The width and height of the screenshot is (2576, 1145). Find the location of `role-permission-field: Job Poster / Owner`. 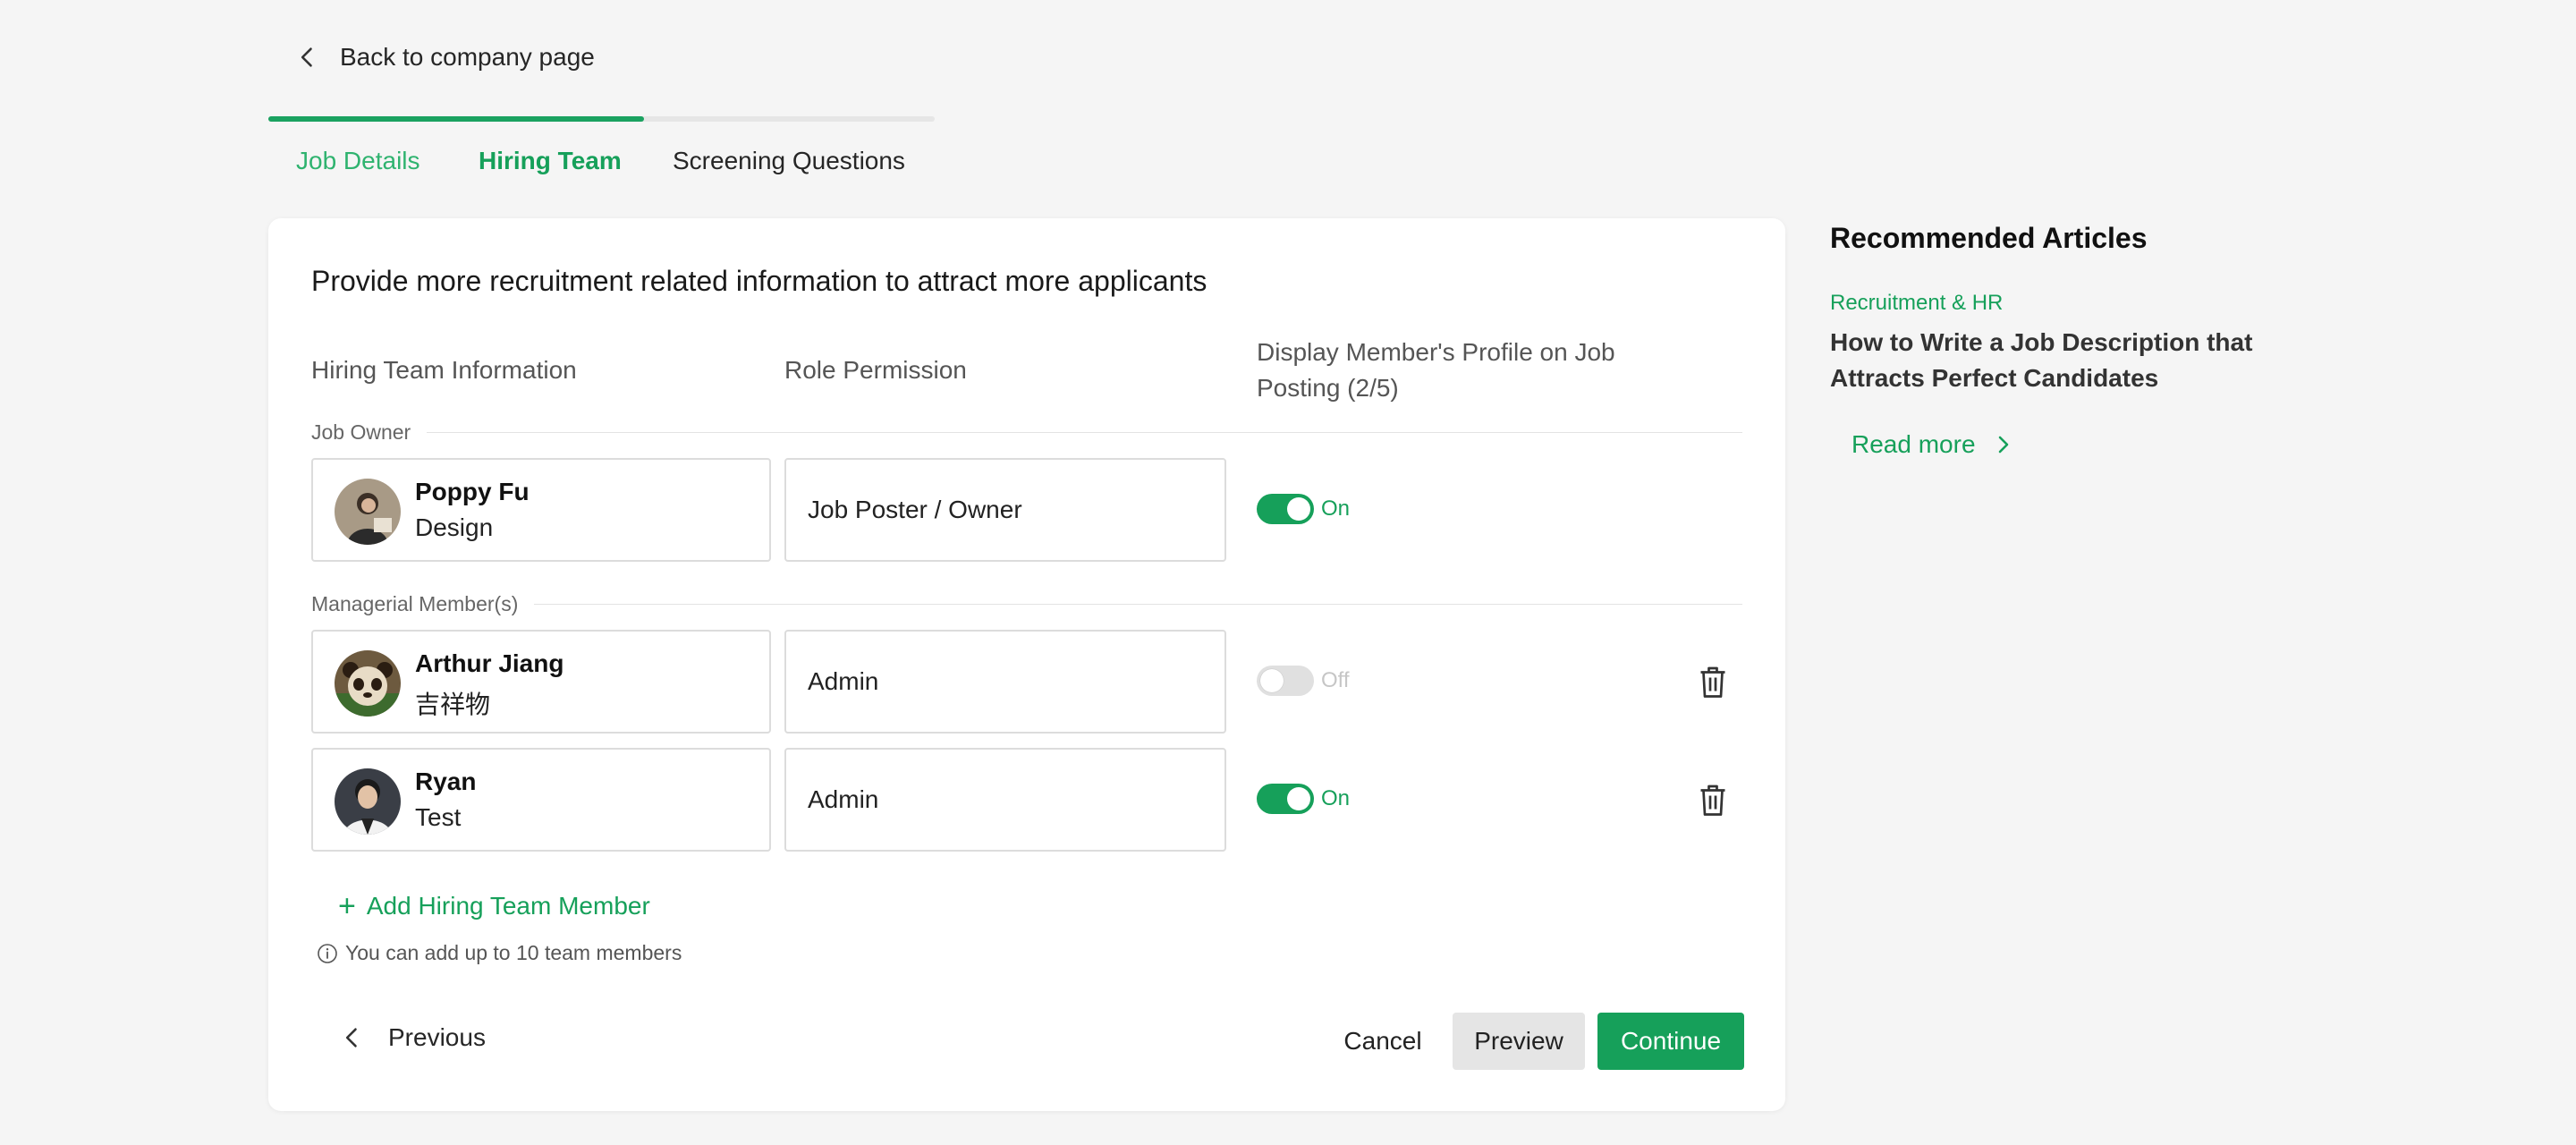

role-permission-field: Job Poster / Owner is located at coordinates (1005, 510).